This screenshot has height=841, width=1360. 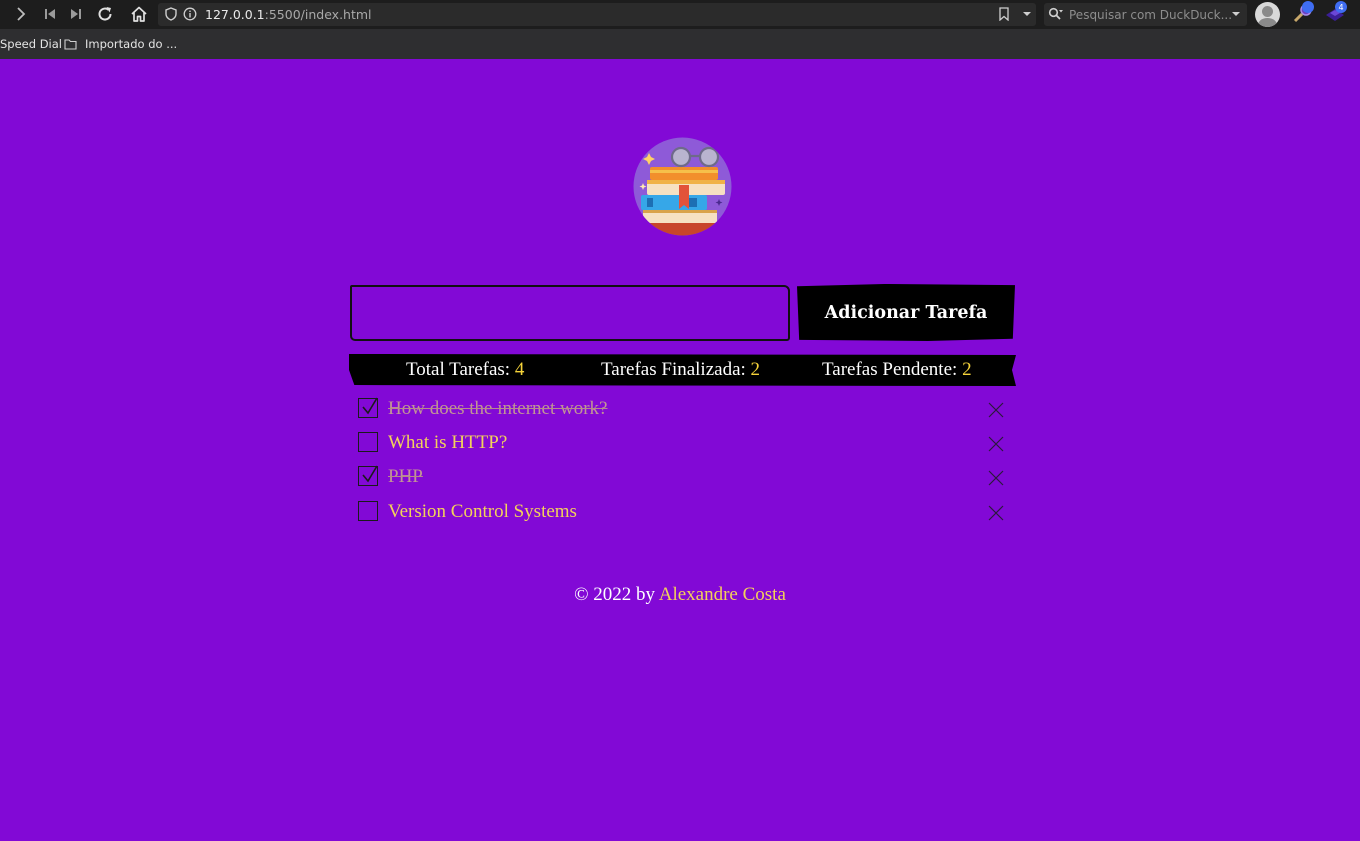 What do you see at coordinates (1056, 14) in the screenshot?
I see `search-icon` at bounding box center [1056, 14].